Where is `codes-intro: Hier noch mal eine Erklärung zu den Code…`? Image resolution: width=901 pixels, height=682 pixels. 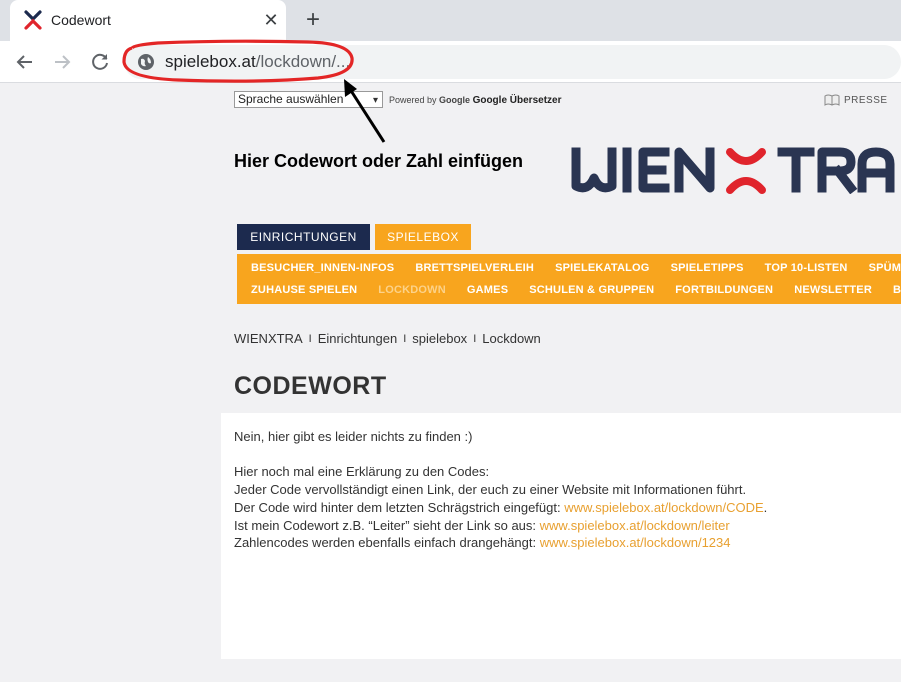
codes-intro: Hier noch mal eine Erklärung zu den Code… is located at coordinates (362, 472).